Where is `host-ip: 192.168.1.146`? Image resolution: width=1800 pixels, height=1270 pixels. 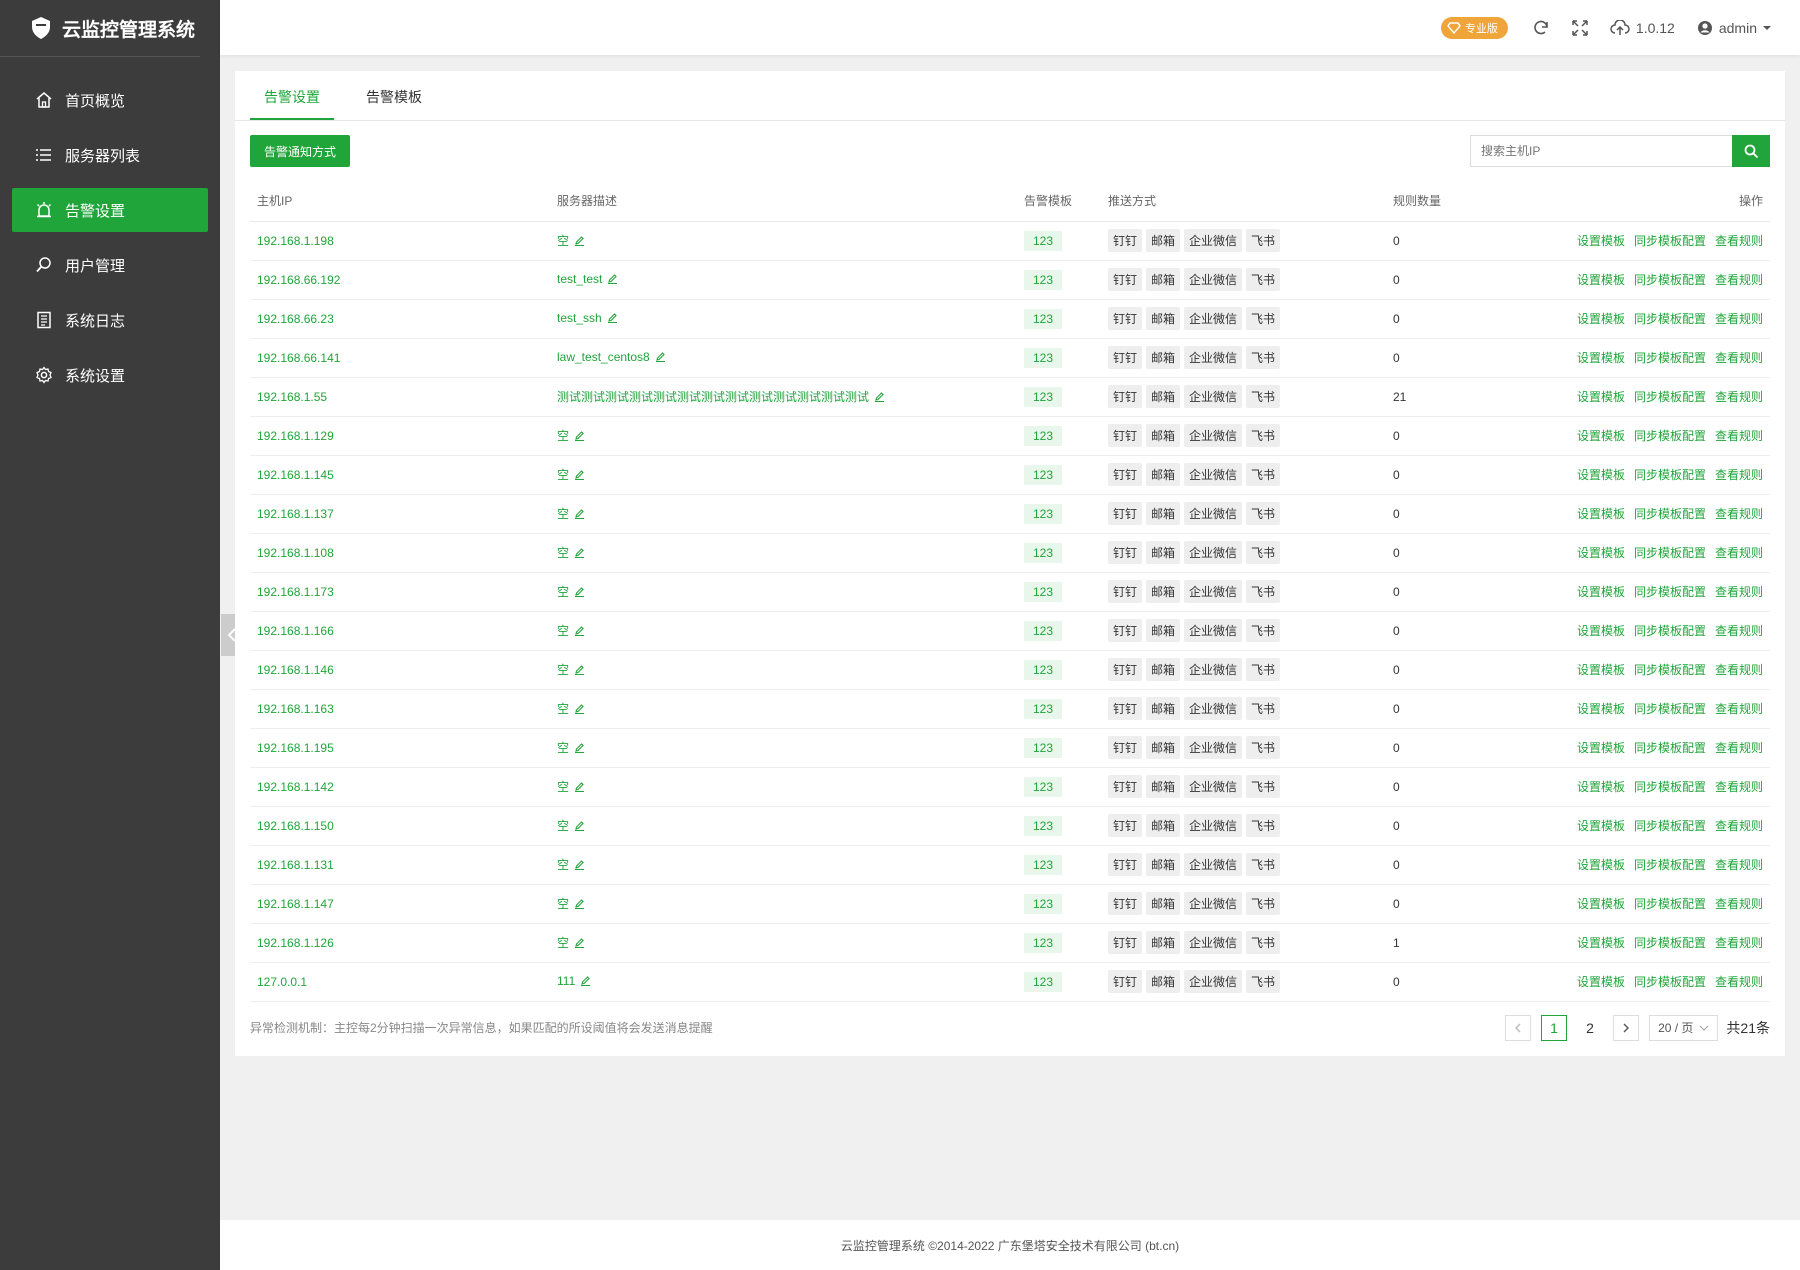
host-ip: 192.168.1.146 is located at coordinates (400, 670).